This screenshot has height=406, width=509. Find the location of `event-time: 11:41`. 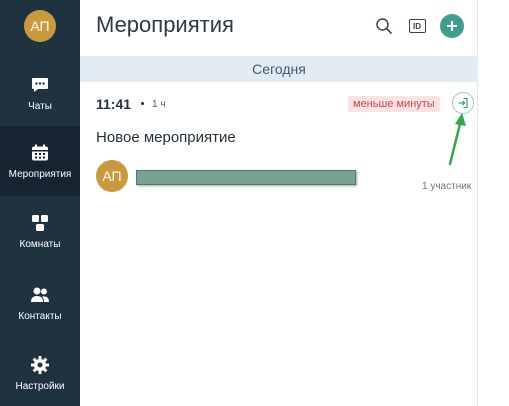

event-time: 11:41 is located at coordinates (114, 104).